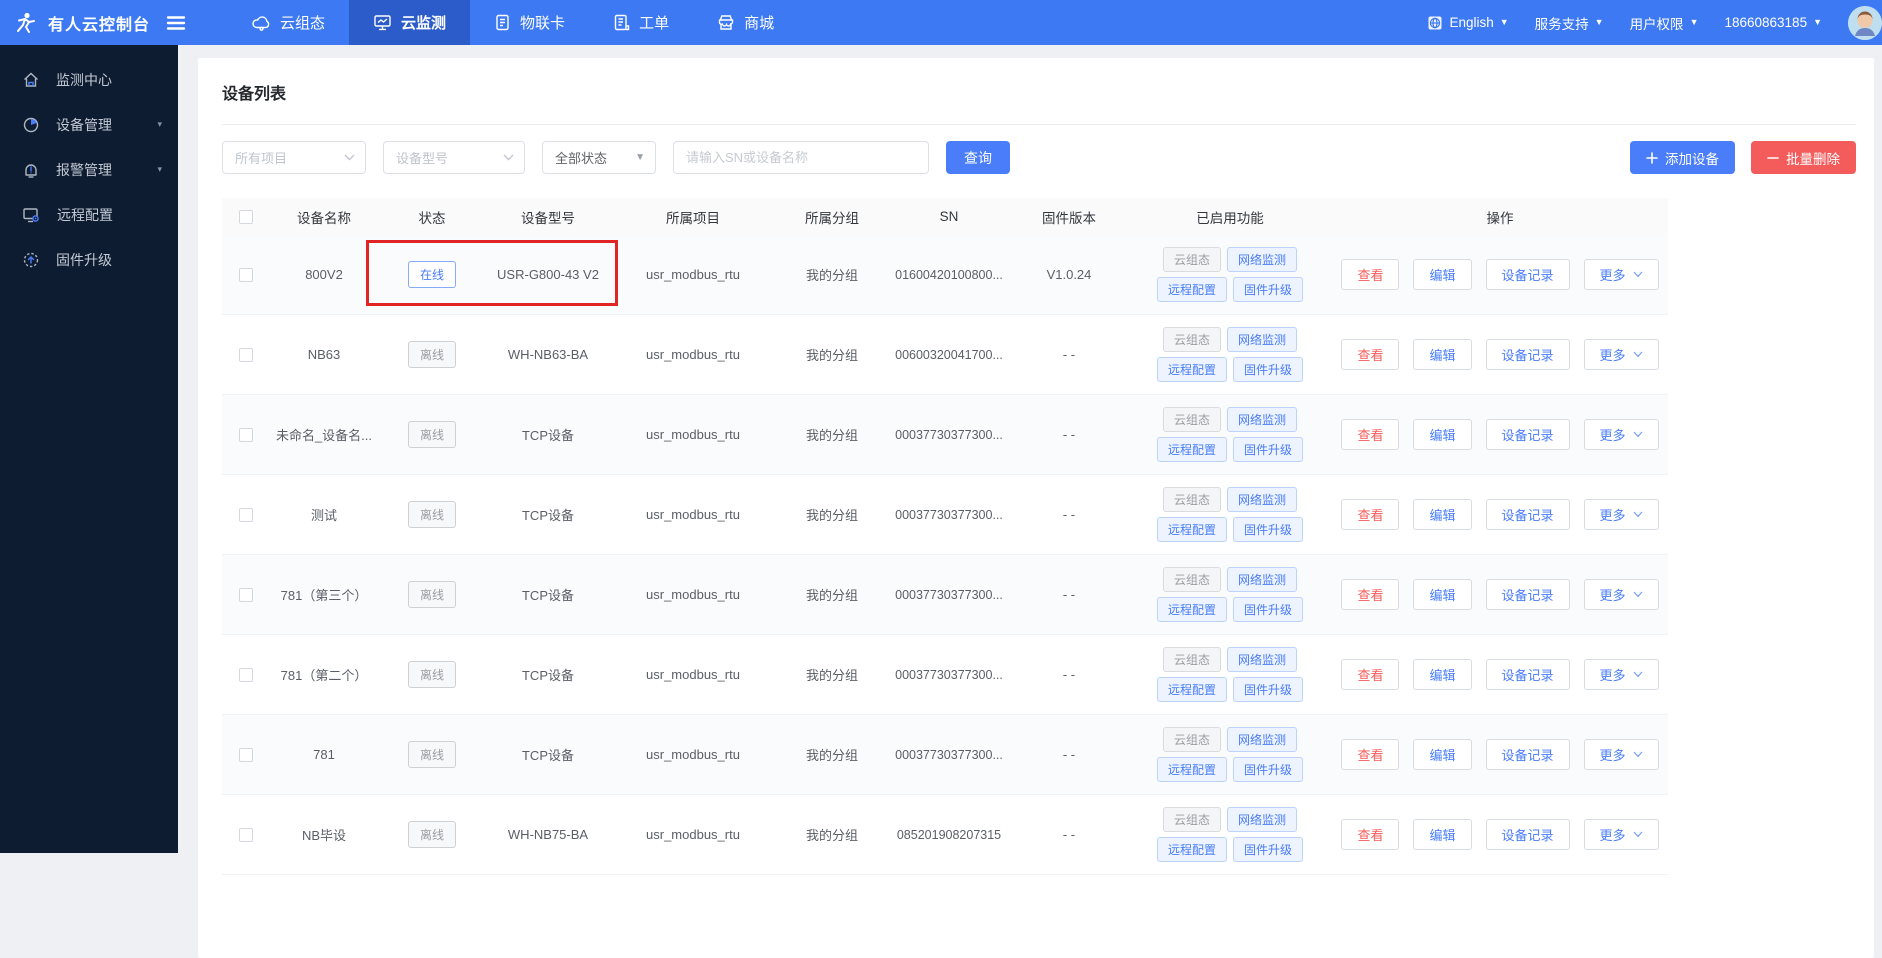 This screenshot has width=1882, height=958. I want to click on menu-user-permissions: 用户权限 ▼, so click(1664, 23).